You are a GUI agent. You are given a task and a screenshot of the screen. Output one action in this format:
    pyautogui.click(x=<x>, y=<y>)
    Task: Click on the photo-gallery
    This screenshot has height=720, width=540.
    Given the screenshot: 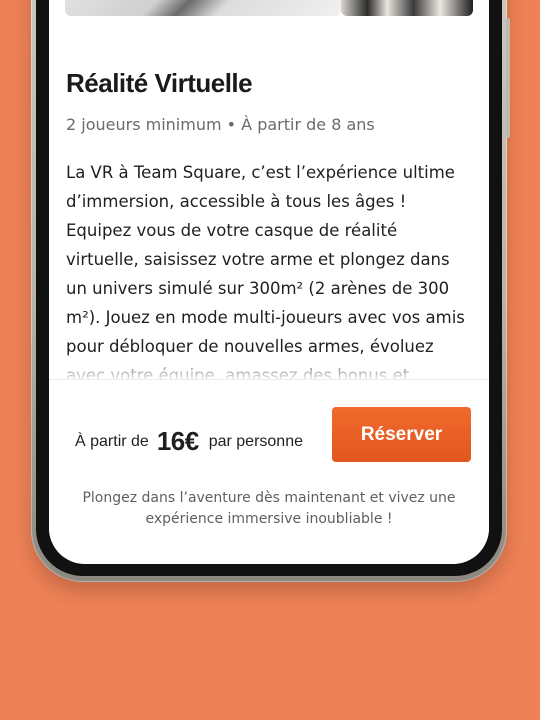 What is the action you would take?
    pyautogui.click(x=269, y=8)
    